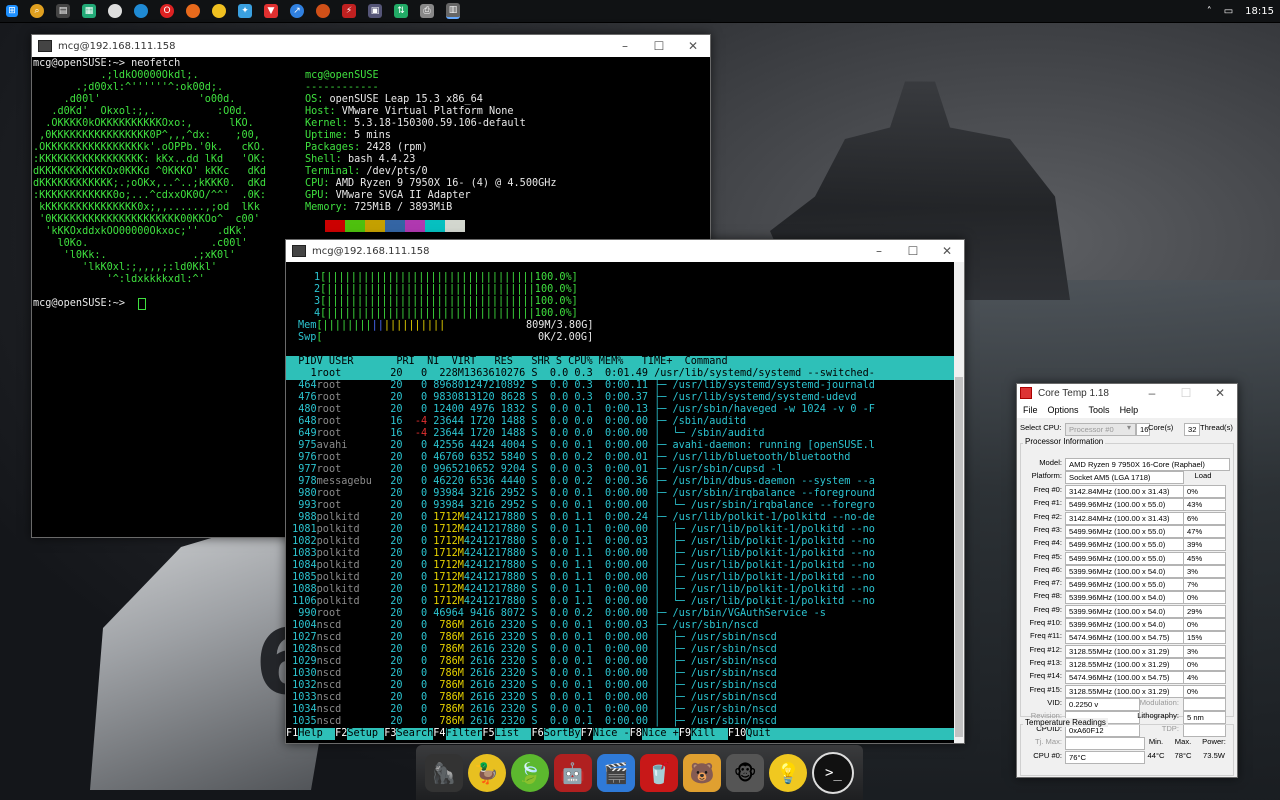  What do you see at coordinates (562, 734) in the screenshot?
I see `fkey-sortby-button: SortBy` at bounding box center [562, 734].